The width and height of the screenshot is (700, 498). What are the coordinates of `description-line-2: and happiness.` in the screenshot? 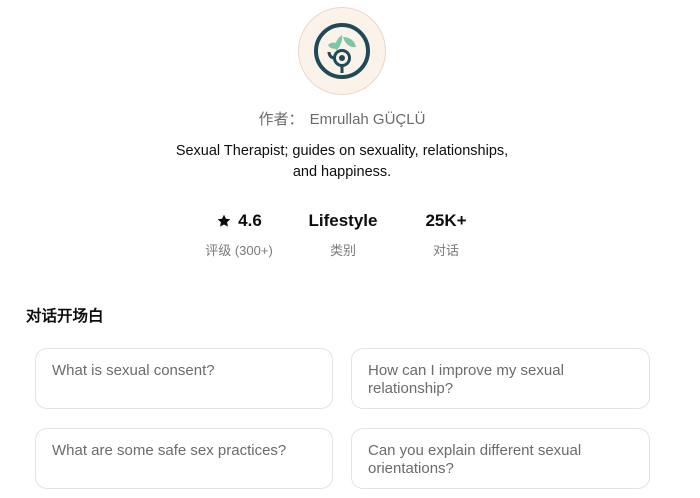 It's located at (342, 172).